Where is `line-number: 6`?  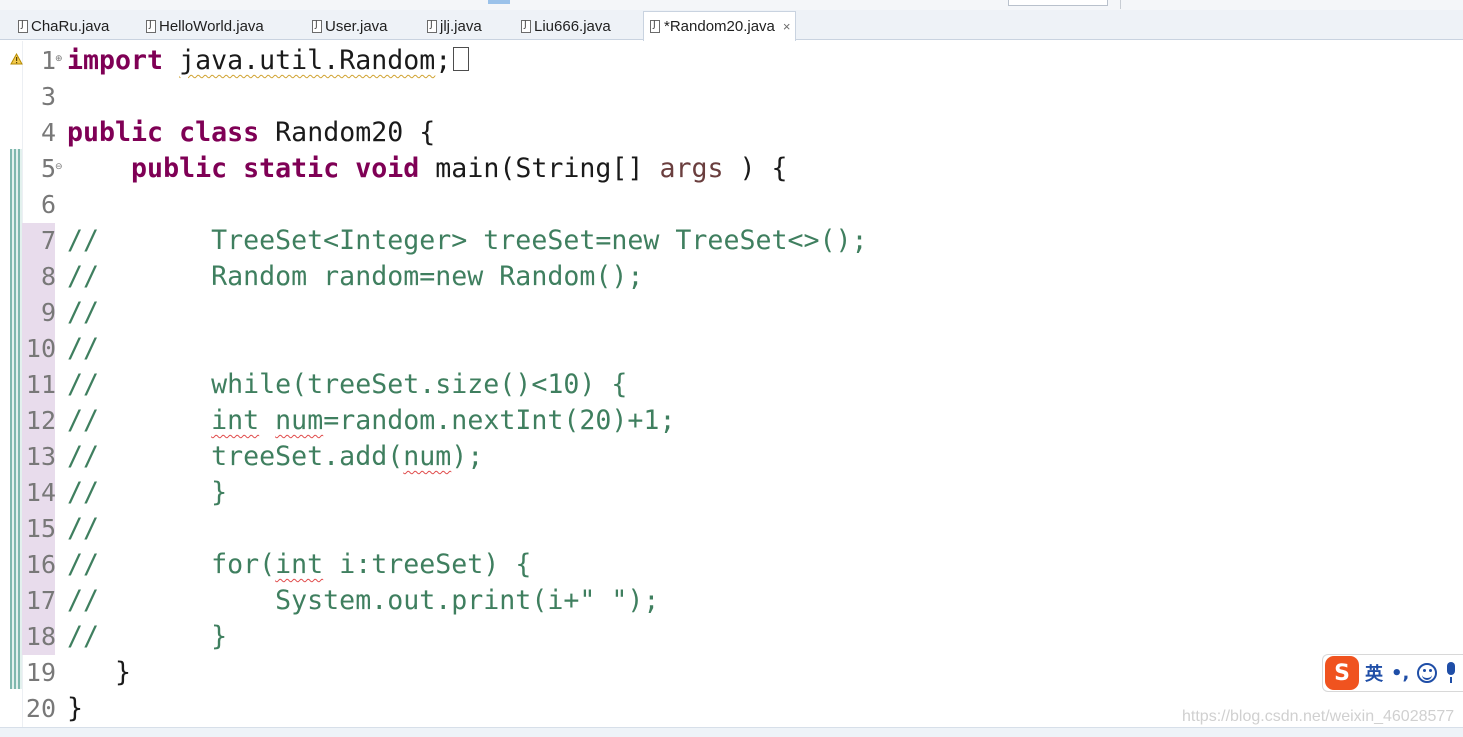
line-number: 6 is located at coordinates (48, 204).